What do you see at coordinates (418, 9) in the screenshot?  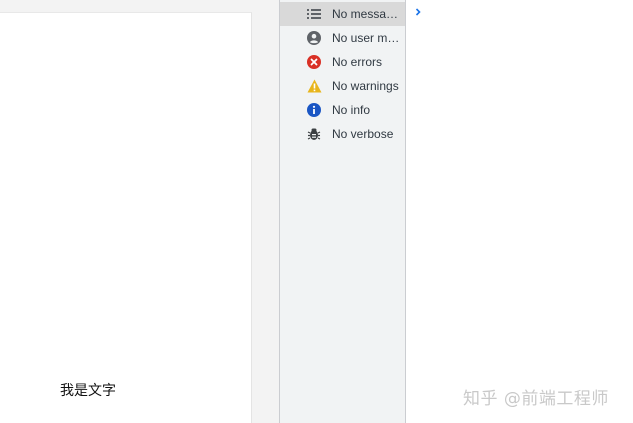 I see `chevron-right-icon` at bounding box center [418, 9].